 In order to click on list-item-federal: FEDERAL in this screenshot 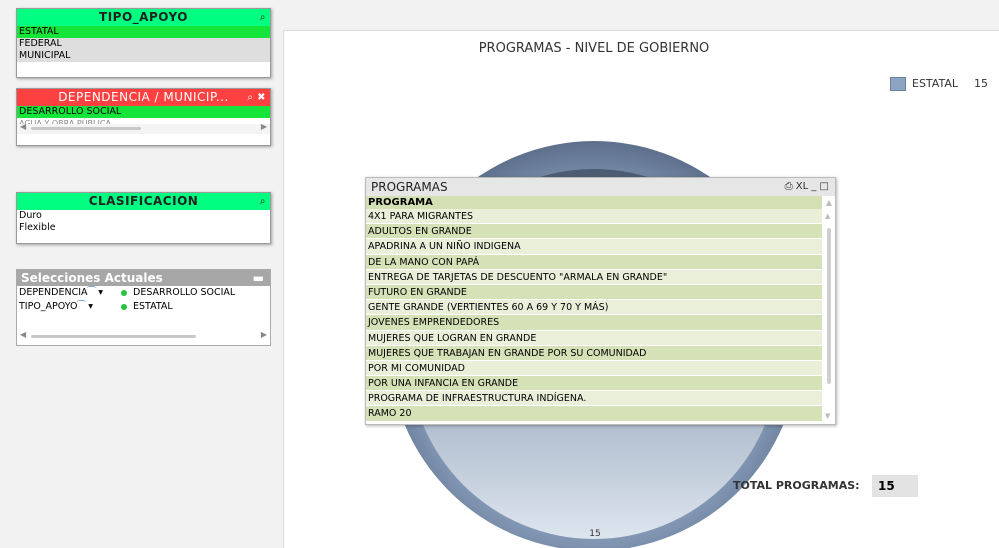, I will do `click(143, 44)`.